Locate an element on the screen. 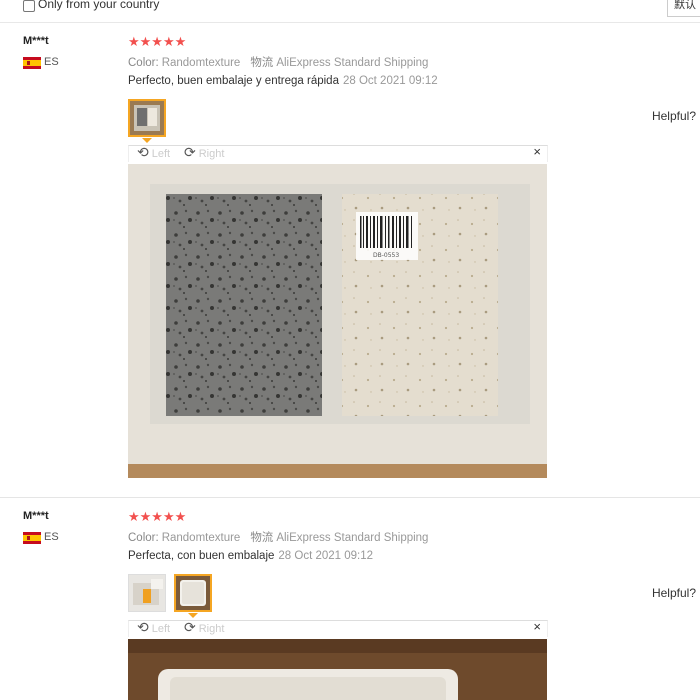 The width and height of the screenshot is (700, 700). filter-bar: Only from your country 默认 is located at coordinates (350, 11).